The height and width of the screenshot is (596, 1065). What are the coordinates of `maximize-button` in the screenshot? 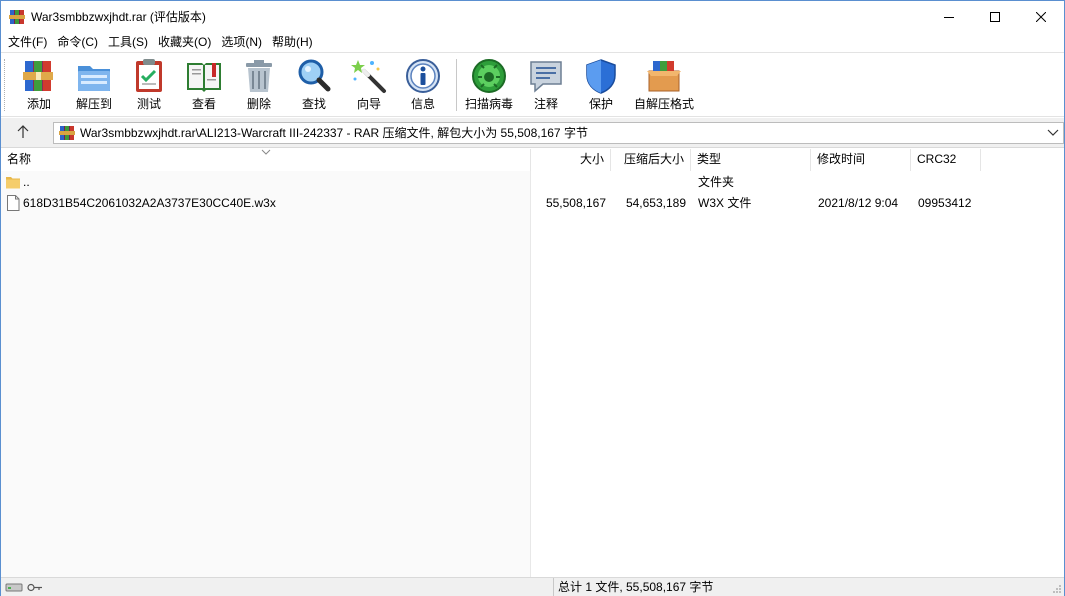 It's located at (995, 16).